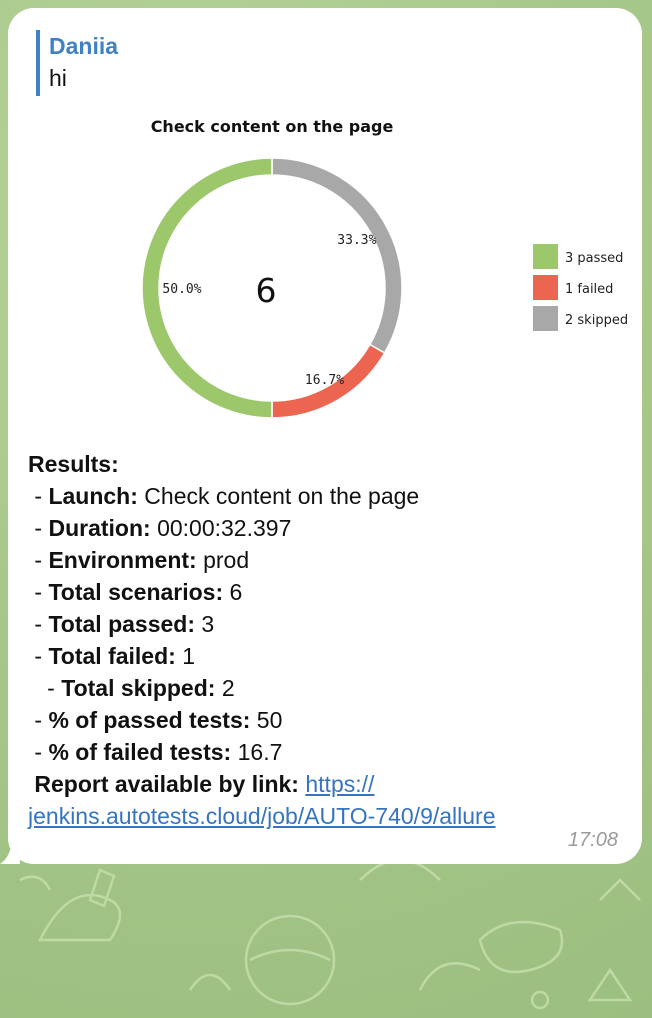 The image size is (652, 1018). I want to click on donut-slice-skipped, so click(337, 256).